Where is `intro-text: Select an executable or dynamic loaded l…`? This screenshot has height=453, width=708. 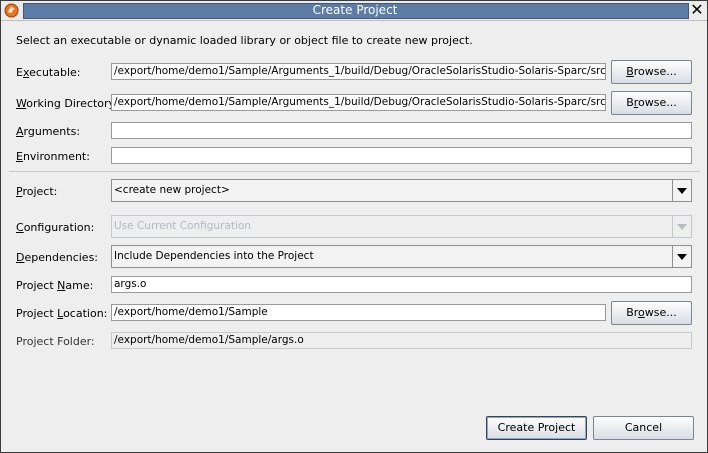 intro-text: Select an executable or dynamic loaded l… is located at coordinates (244, 40).